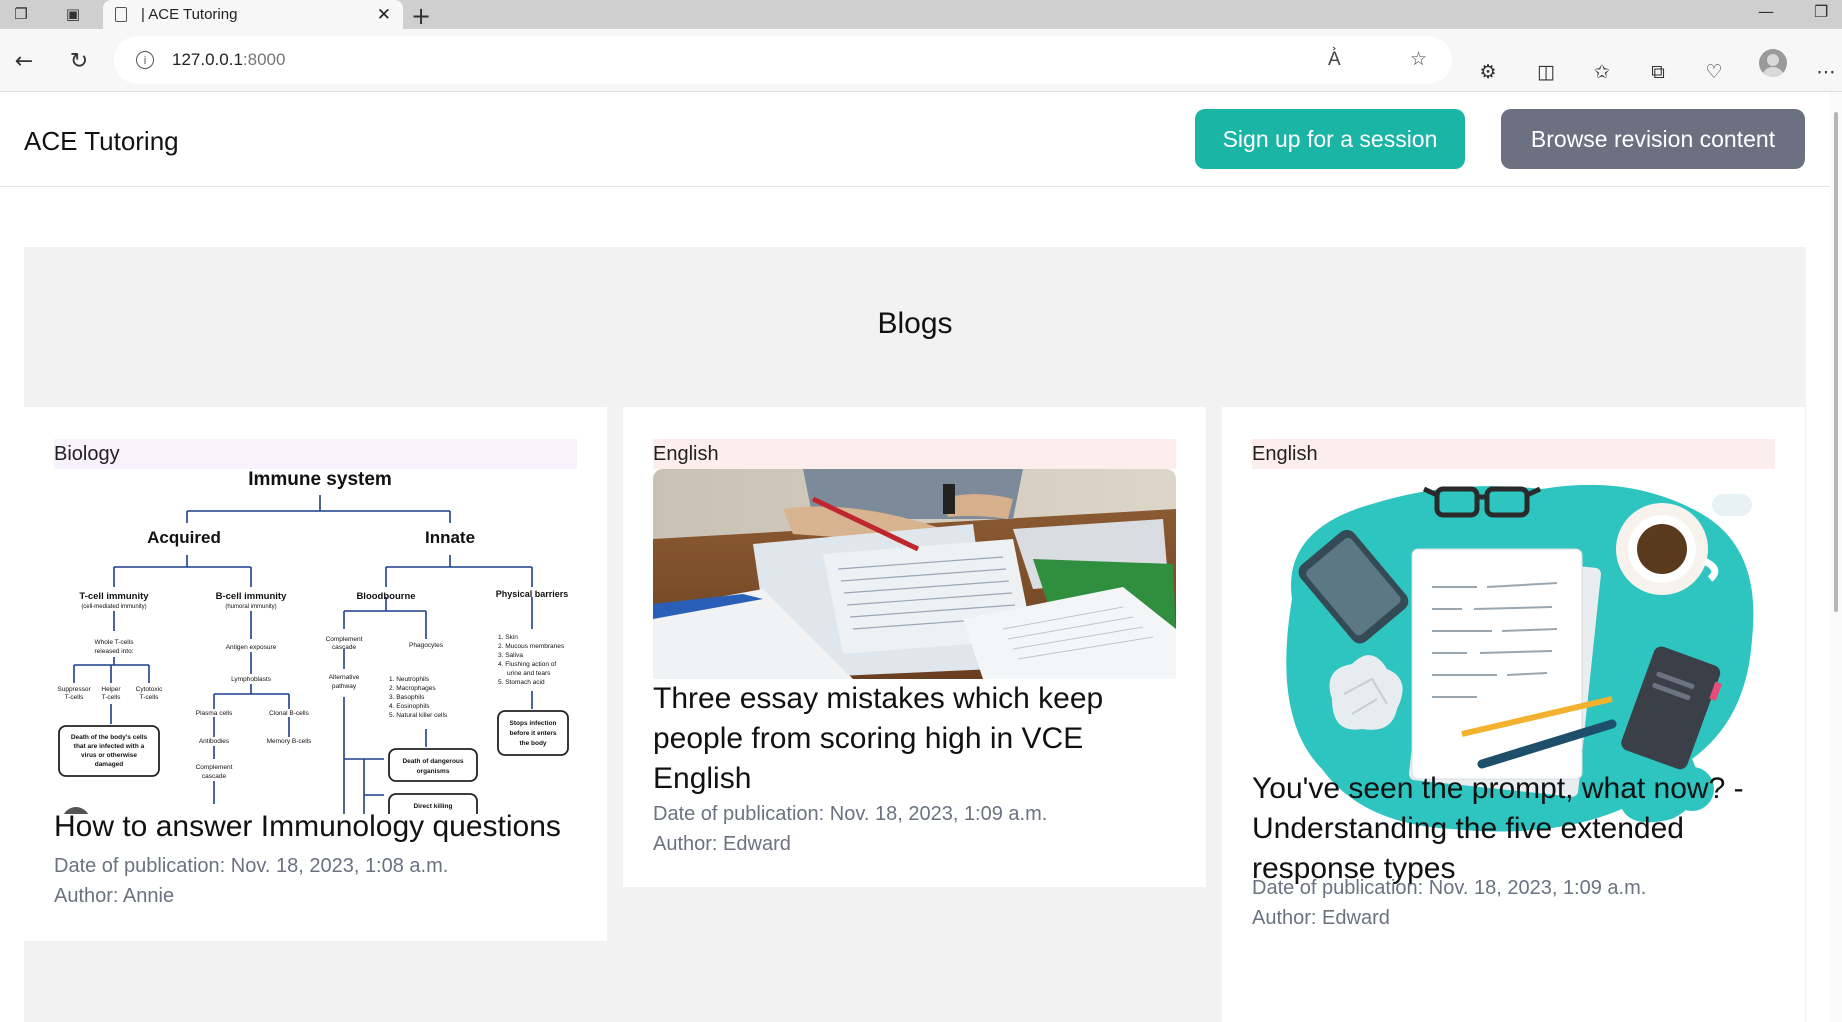 The height and width of the screenshot is (1022, 1842). Describe the element at coordinates (531, 646) in the screenshot. I see `svg-text: 2. Mucous membranes` at that location.